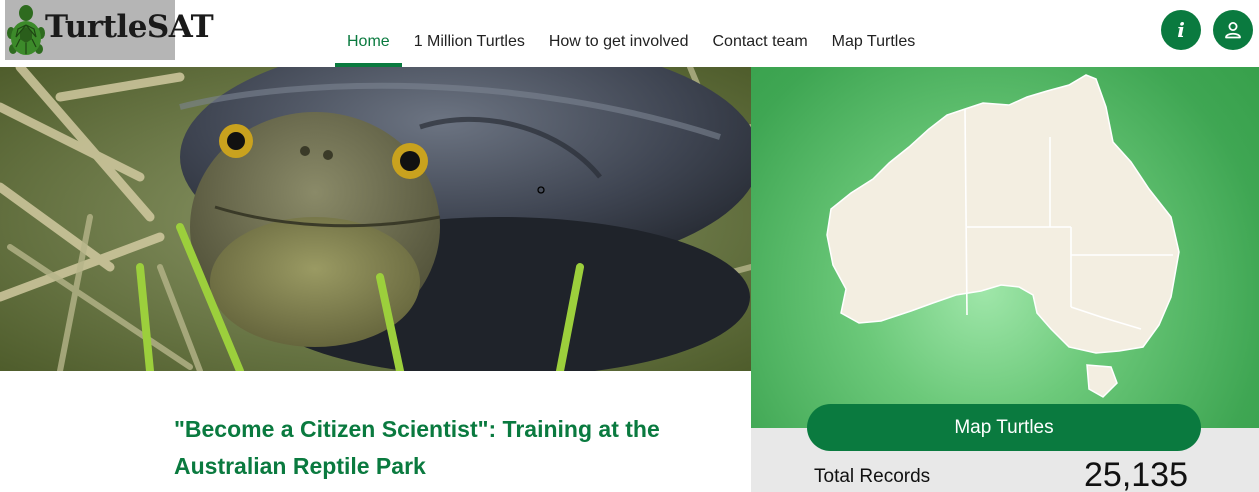 Image resolution: width=1259 pixels, height=492 pixels. Describe the element at coordinates (469, 33) in the screenshot. I see `nav-item-1-million-turtles: 1 Million Turtles` at that location.